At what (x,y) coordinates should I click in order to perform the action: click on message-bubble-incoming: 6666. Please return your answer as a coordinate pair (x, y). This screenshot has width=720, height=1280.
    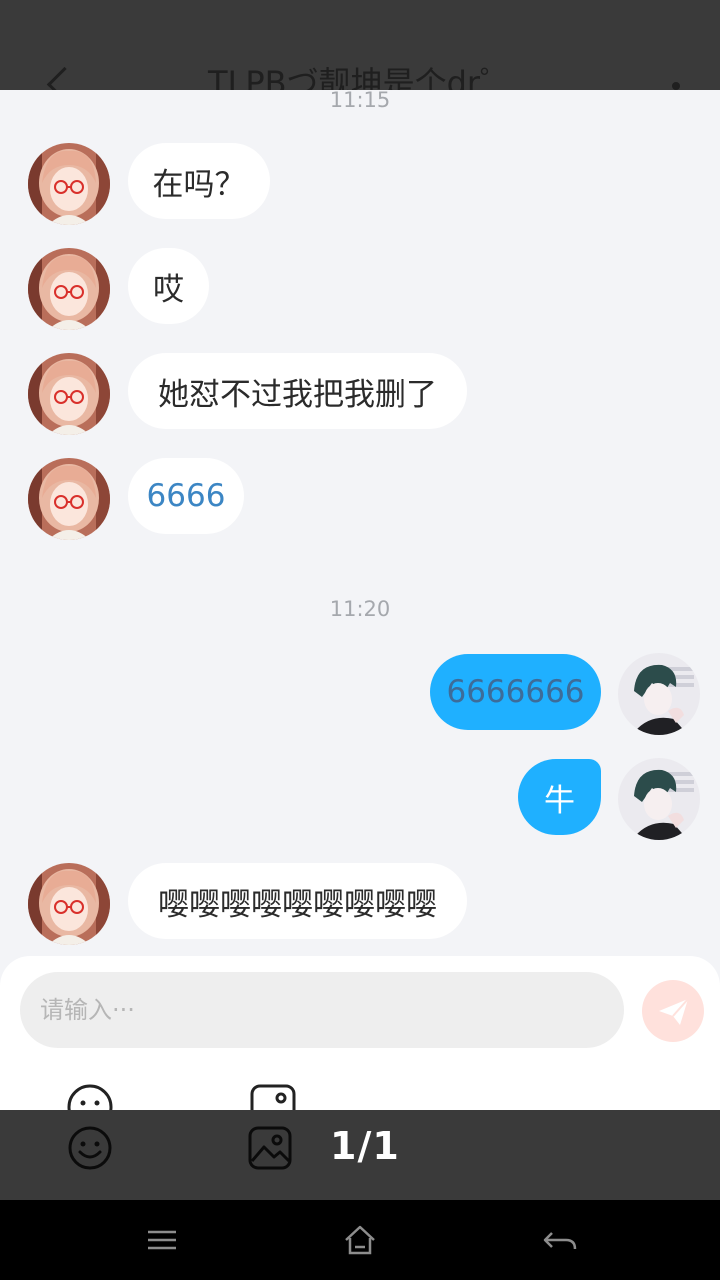
    Looking at the image, I should click on (186, 496).